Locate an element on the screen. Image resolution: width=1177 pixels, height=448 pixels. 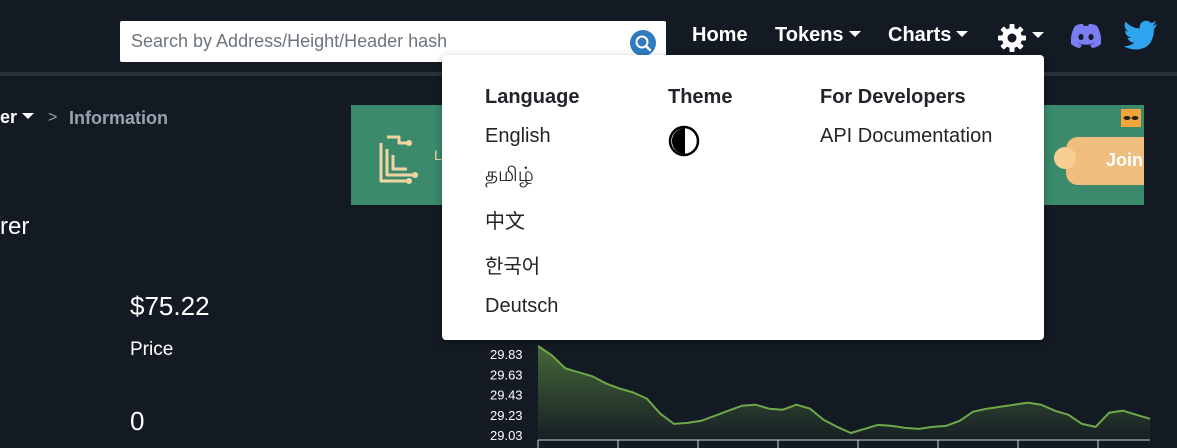
breadcrumb-current: Information is located at coordinates (118, 118).